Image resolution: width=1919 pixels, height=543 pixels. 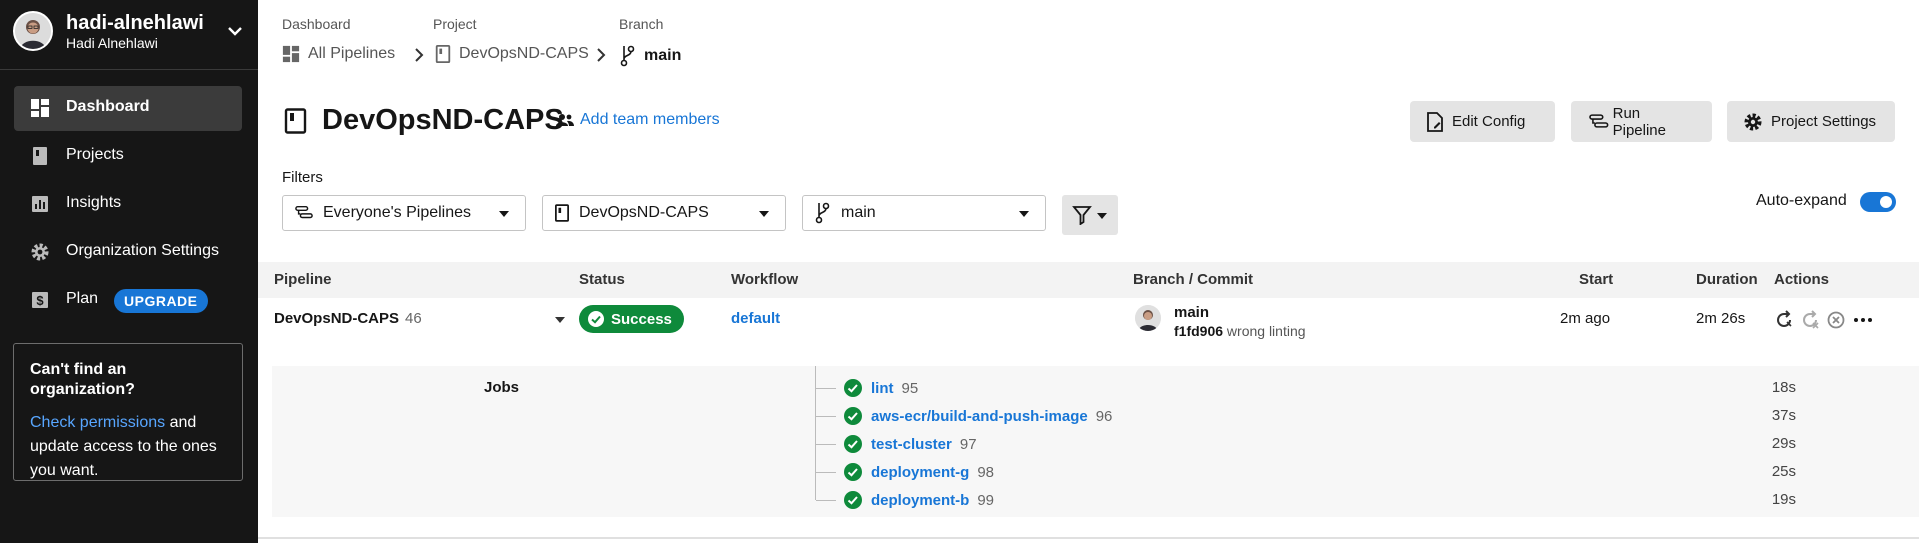 What do you see at coordinates (631, 319) in the screenshot?
I see `status-badge: Success` at bounding box center [631, 319].